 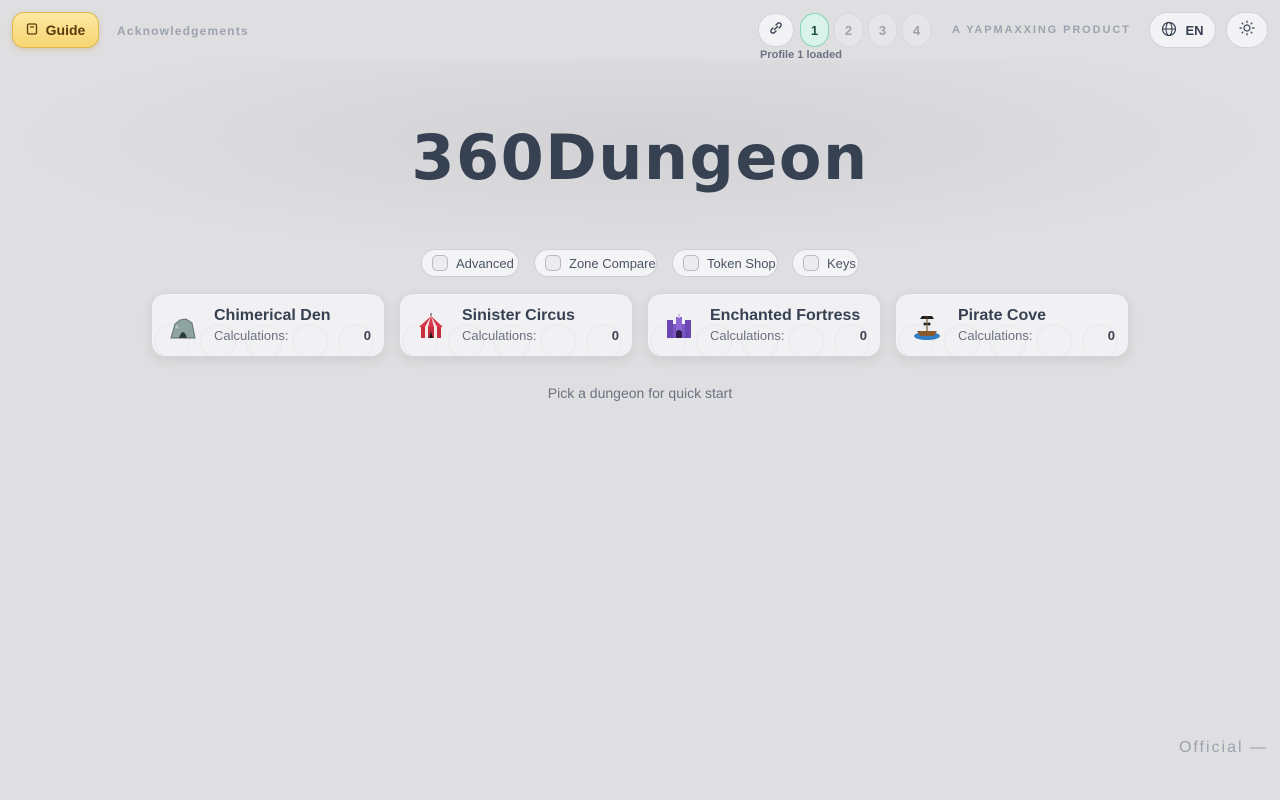 I want to click on language-button: EN, so click(x=1182, y=30).